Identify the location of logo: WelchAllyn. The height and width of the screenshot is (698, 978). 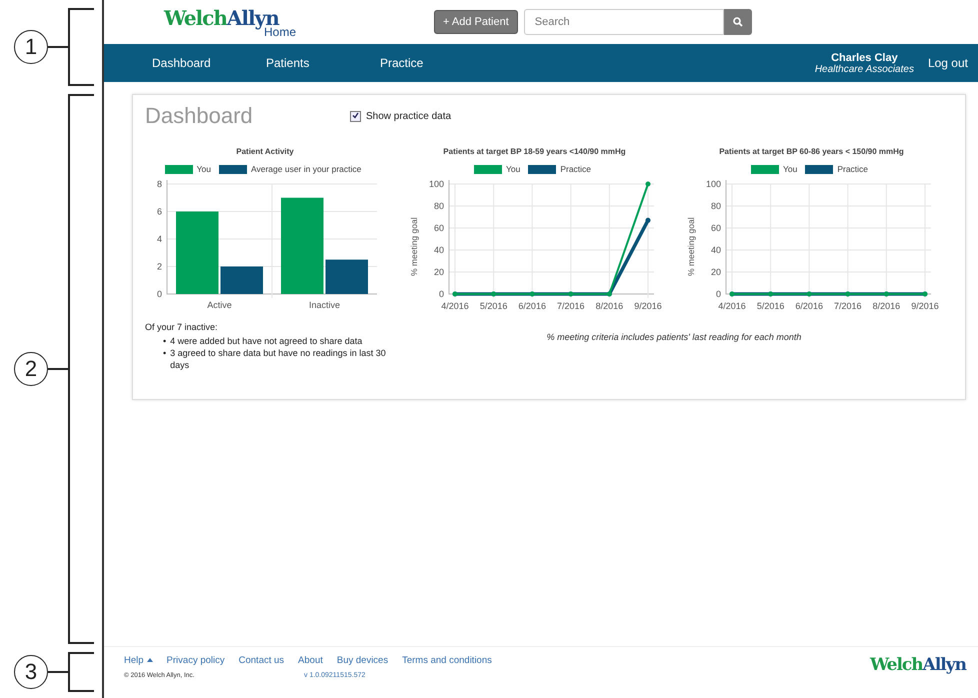
(918, 666).